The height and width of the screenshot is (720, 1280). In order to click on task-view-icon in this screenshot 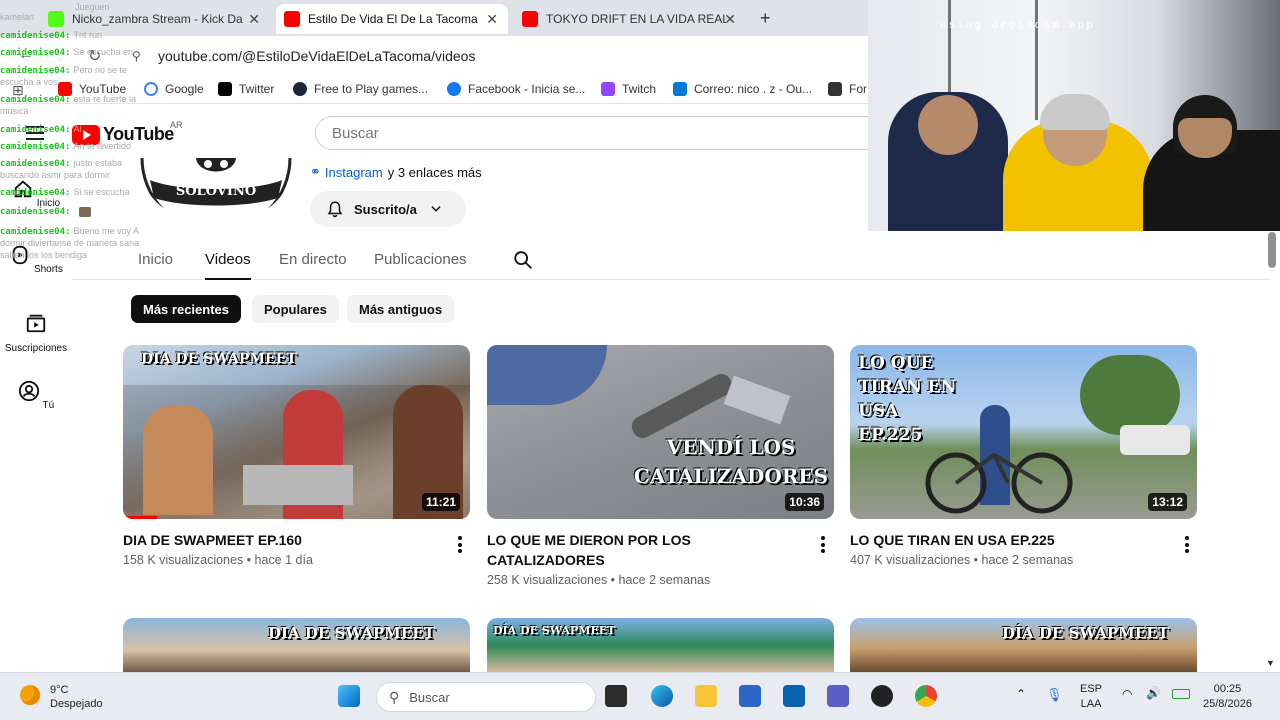, I will do `click(616, 696)`.